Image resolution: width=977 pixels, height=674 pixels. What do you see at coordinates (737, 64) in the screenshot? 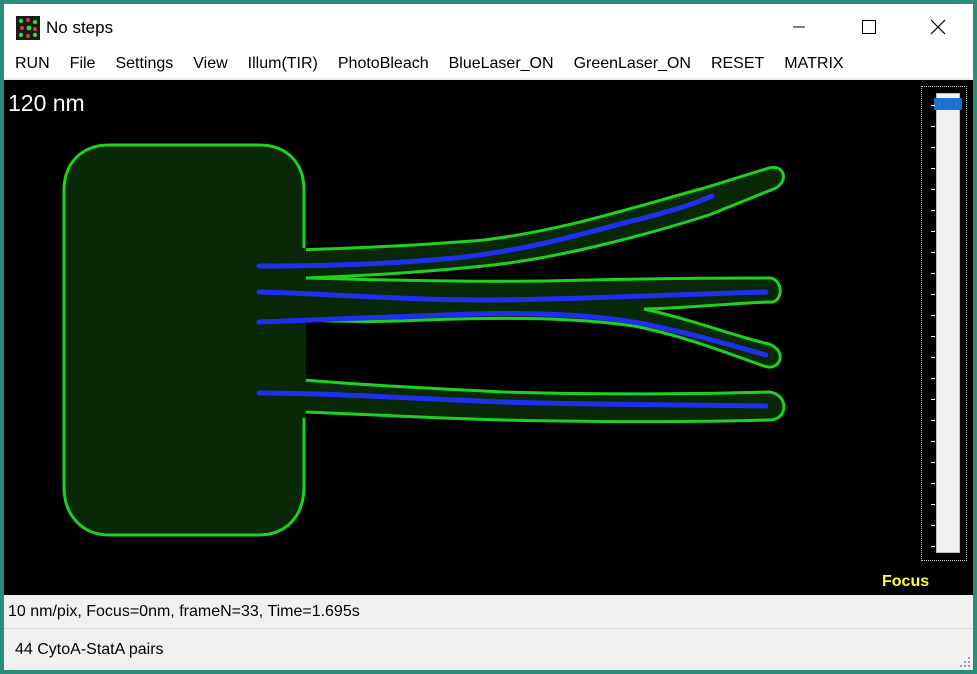
I see `menu-reset: RESET` at bounding box center [737, 64].